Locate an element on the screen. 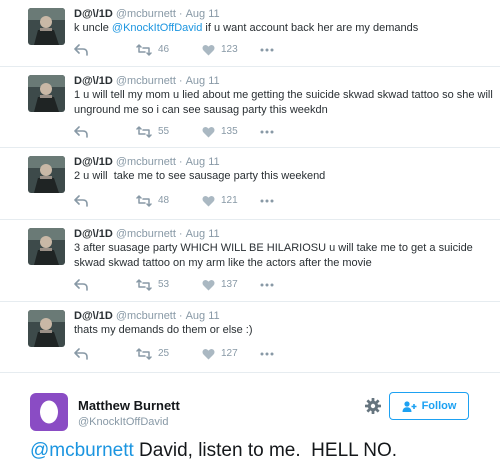 The width and height of the screenshot is (500, 470). mention-link: @KnockItOffDavid is located at coordinates (157, 28).